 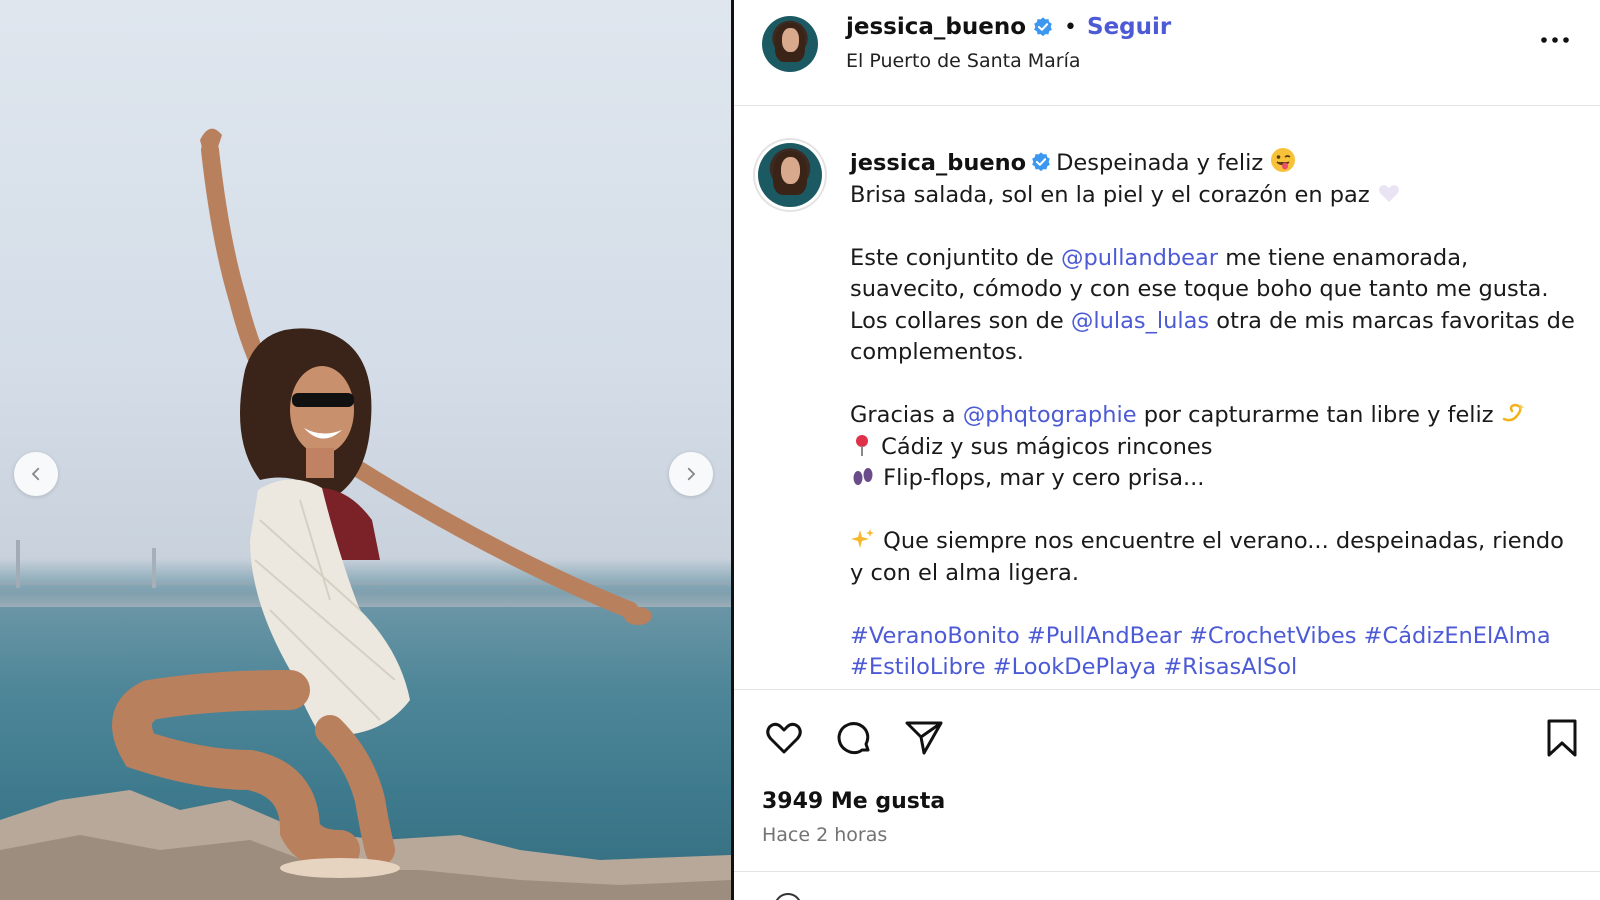 What do you see at coordinates (824, 835) in the screenshot?
I see `post-timestamp: Hace 2 horas` at bounding box center [824, 835].